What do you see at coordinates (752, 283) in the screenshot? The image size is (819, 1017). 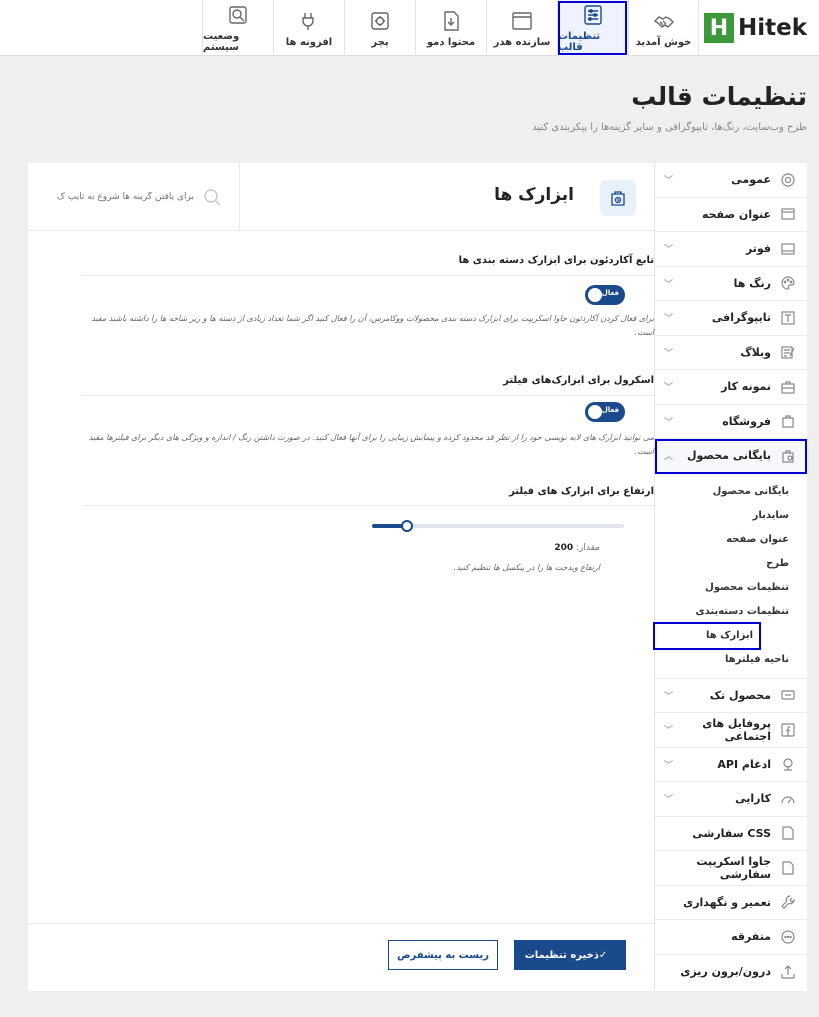 I see `sidebar-item-label: رنگ ها` at bounding box center [752, 283].